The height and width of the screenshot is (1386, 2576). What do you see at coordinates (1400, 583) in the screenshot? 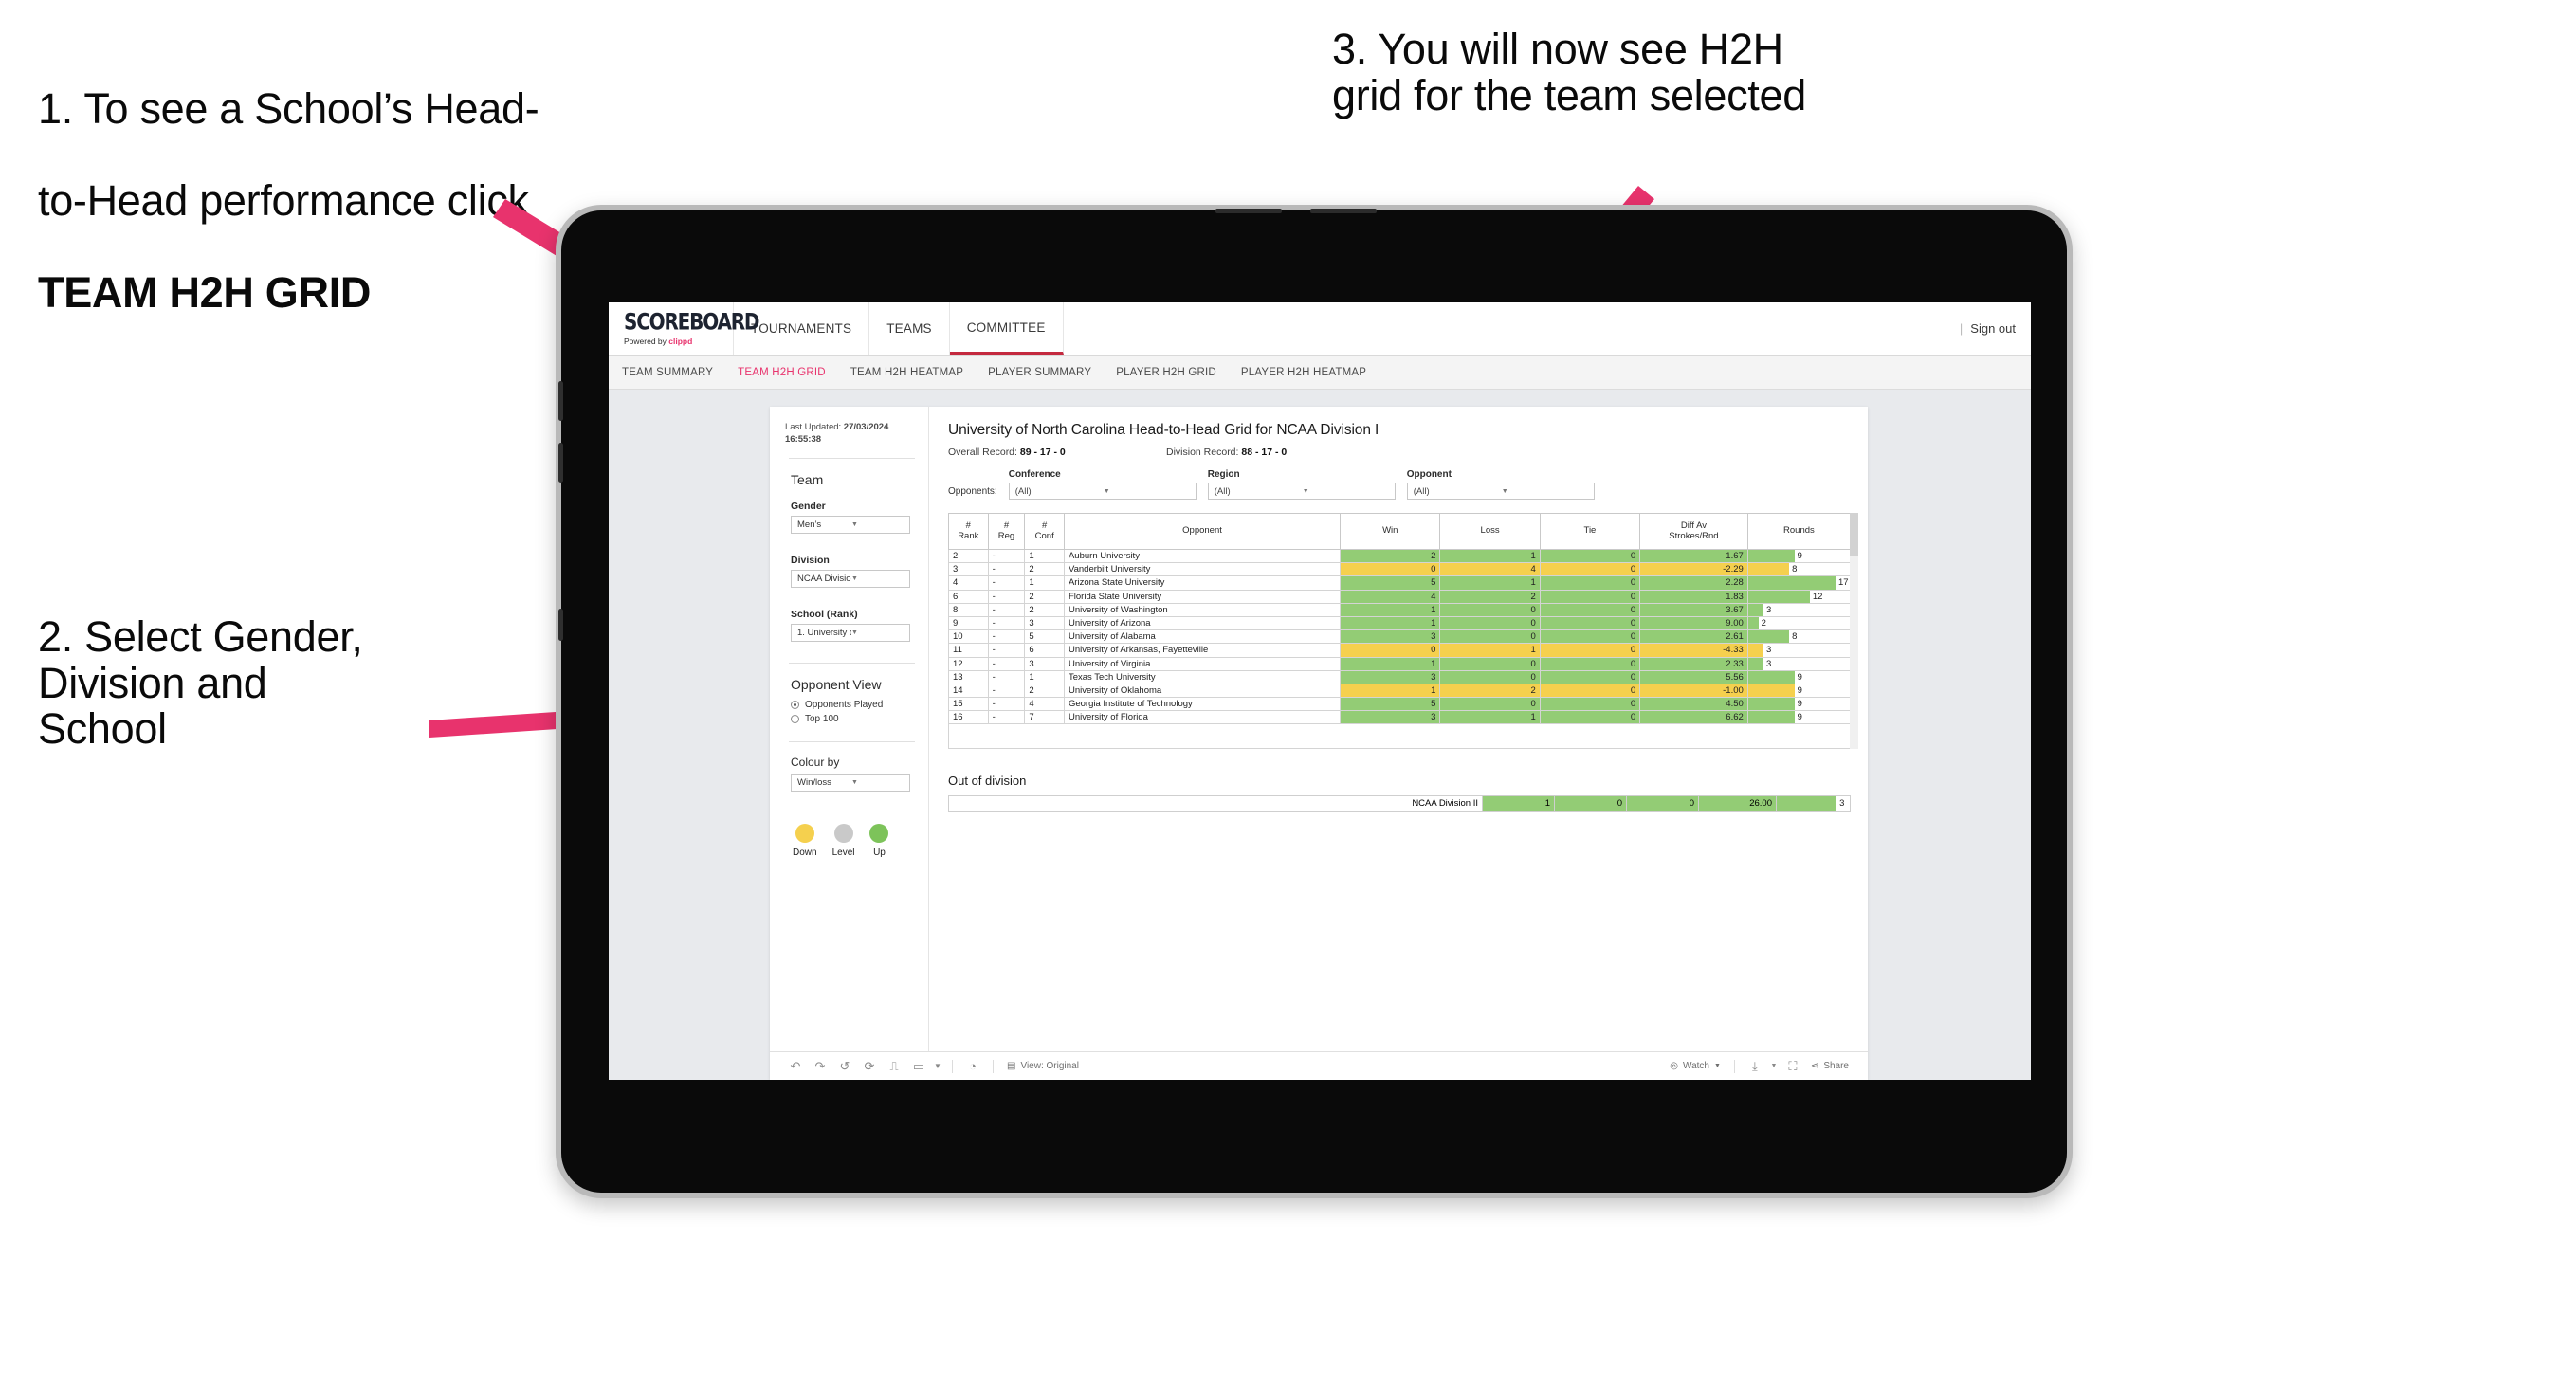
I see `table-row: 4-1 Arizona State University 5 1 0 2.28 17` at bounding box center [1400, 583].